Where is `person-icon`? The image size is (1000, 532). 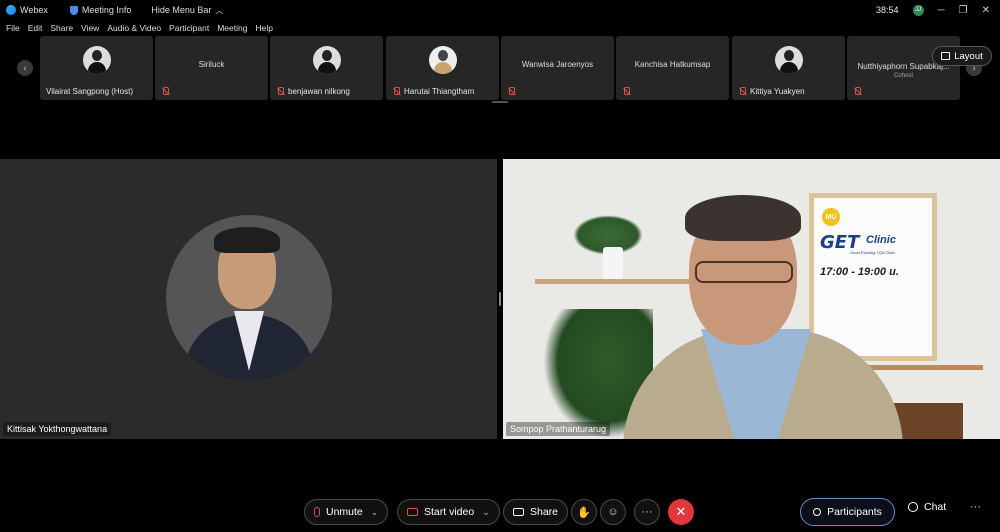 person-icon is located at coordinates (817, 512).